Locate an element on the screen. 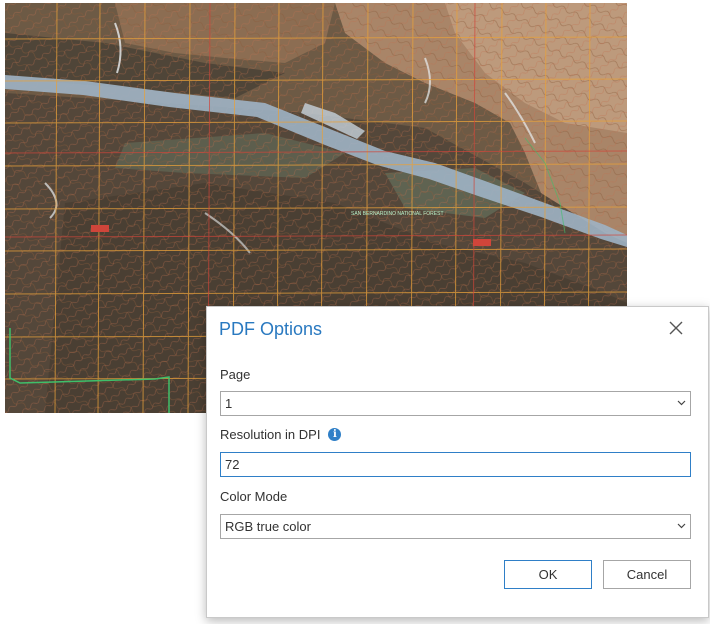  color-mode-select-value: RGB true color is located at coordinates (268, 526).